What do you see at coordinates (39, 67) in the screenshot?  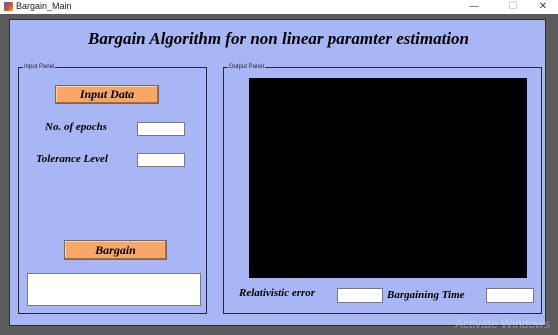 I see `input-panel-label: Input Panel` at bounding box center [39, 67].